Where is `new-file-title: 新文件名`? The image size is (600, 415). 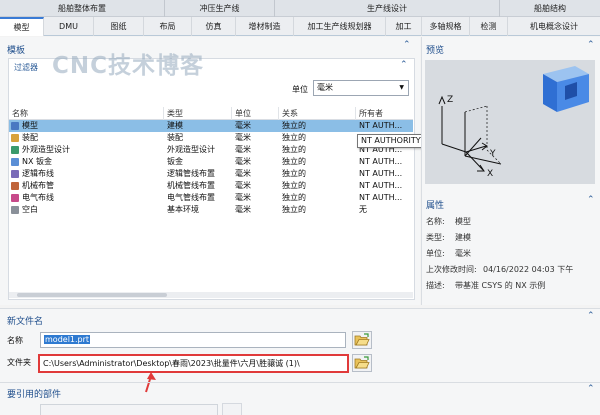
new-file-title: 新文件名 is located at coordinates (25, 322).